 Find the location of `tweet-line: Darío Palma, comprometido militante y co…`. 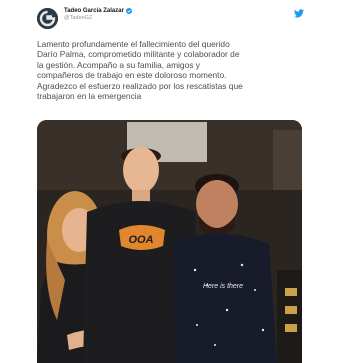

tweet-line: Darío Palma, comprometido militante y co… is located at coordinates (138, 54).